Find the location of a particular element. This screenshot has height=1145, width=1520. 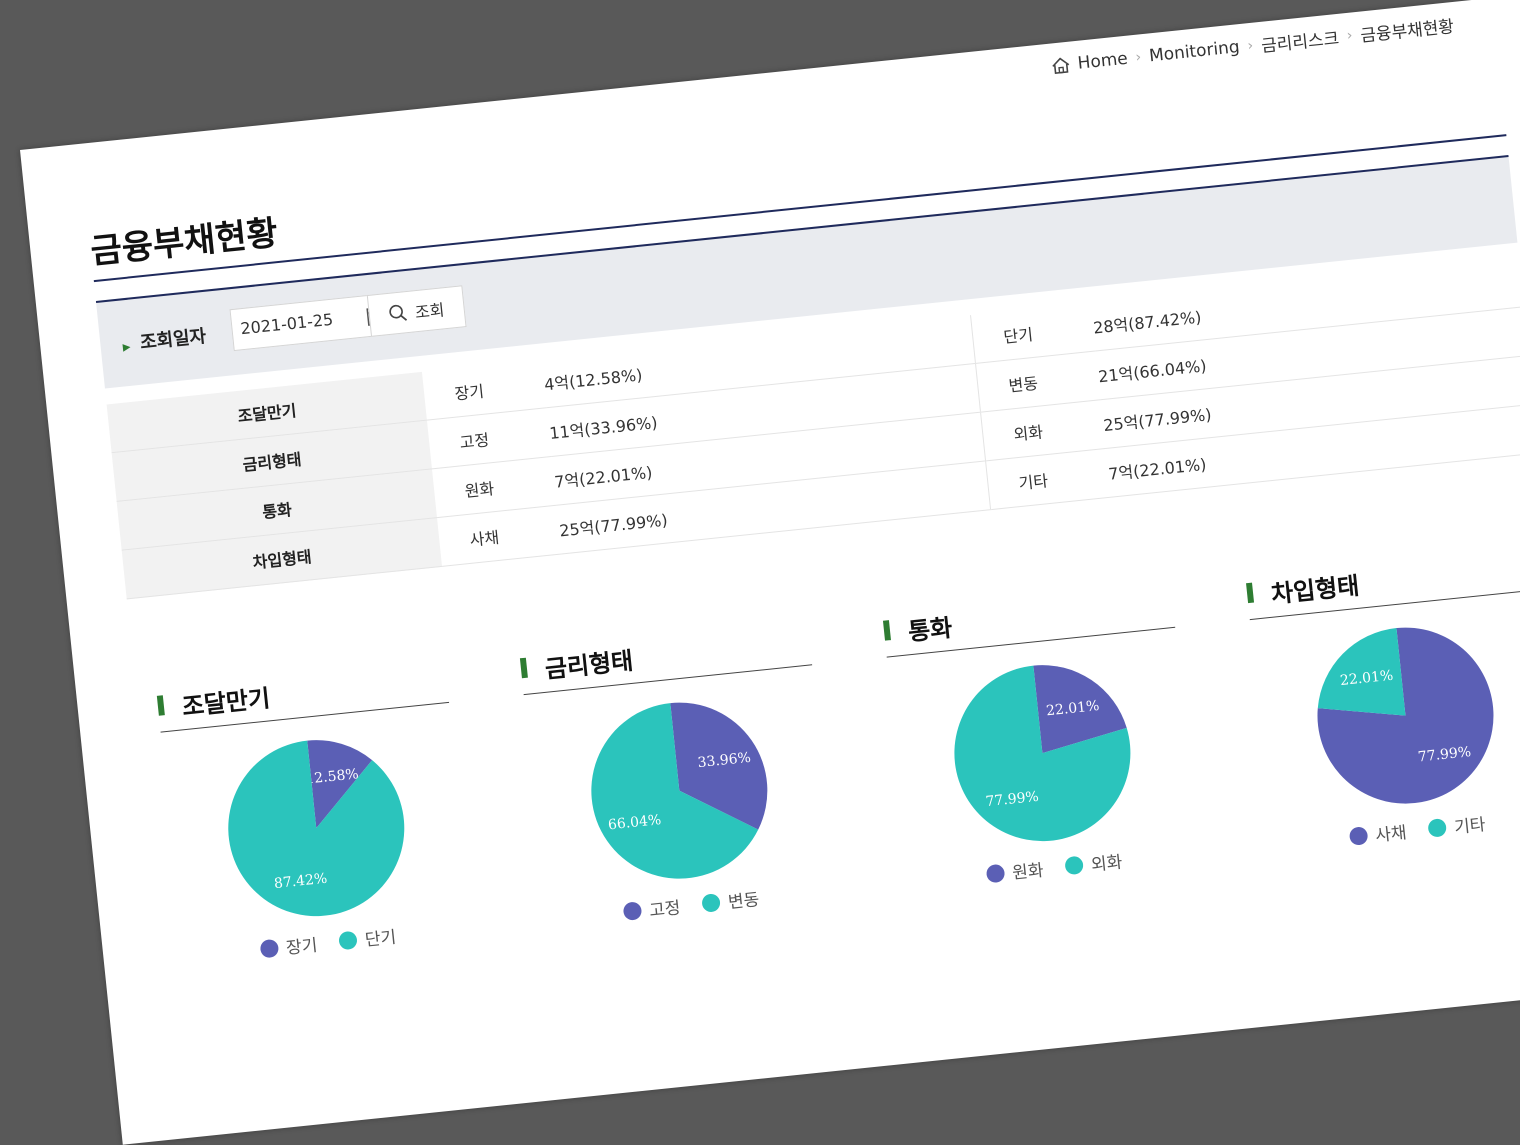

breadcrumb-monitoring: Monitoring is located at coordinates (1194, 51).